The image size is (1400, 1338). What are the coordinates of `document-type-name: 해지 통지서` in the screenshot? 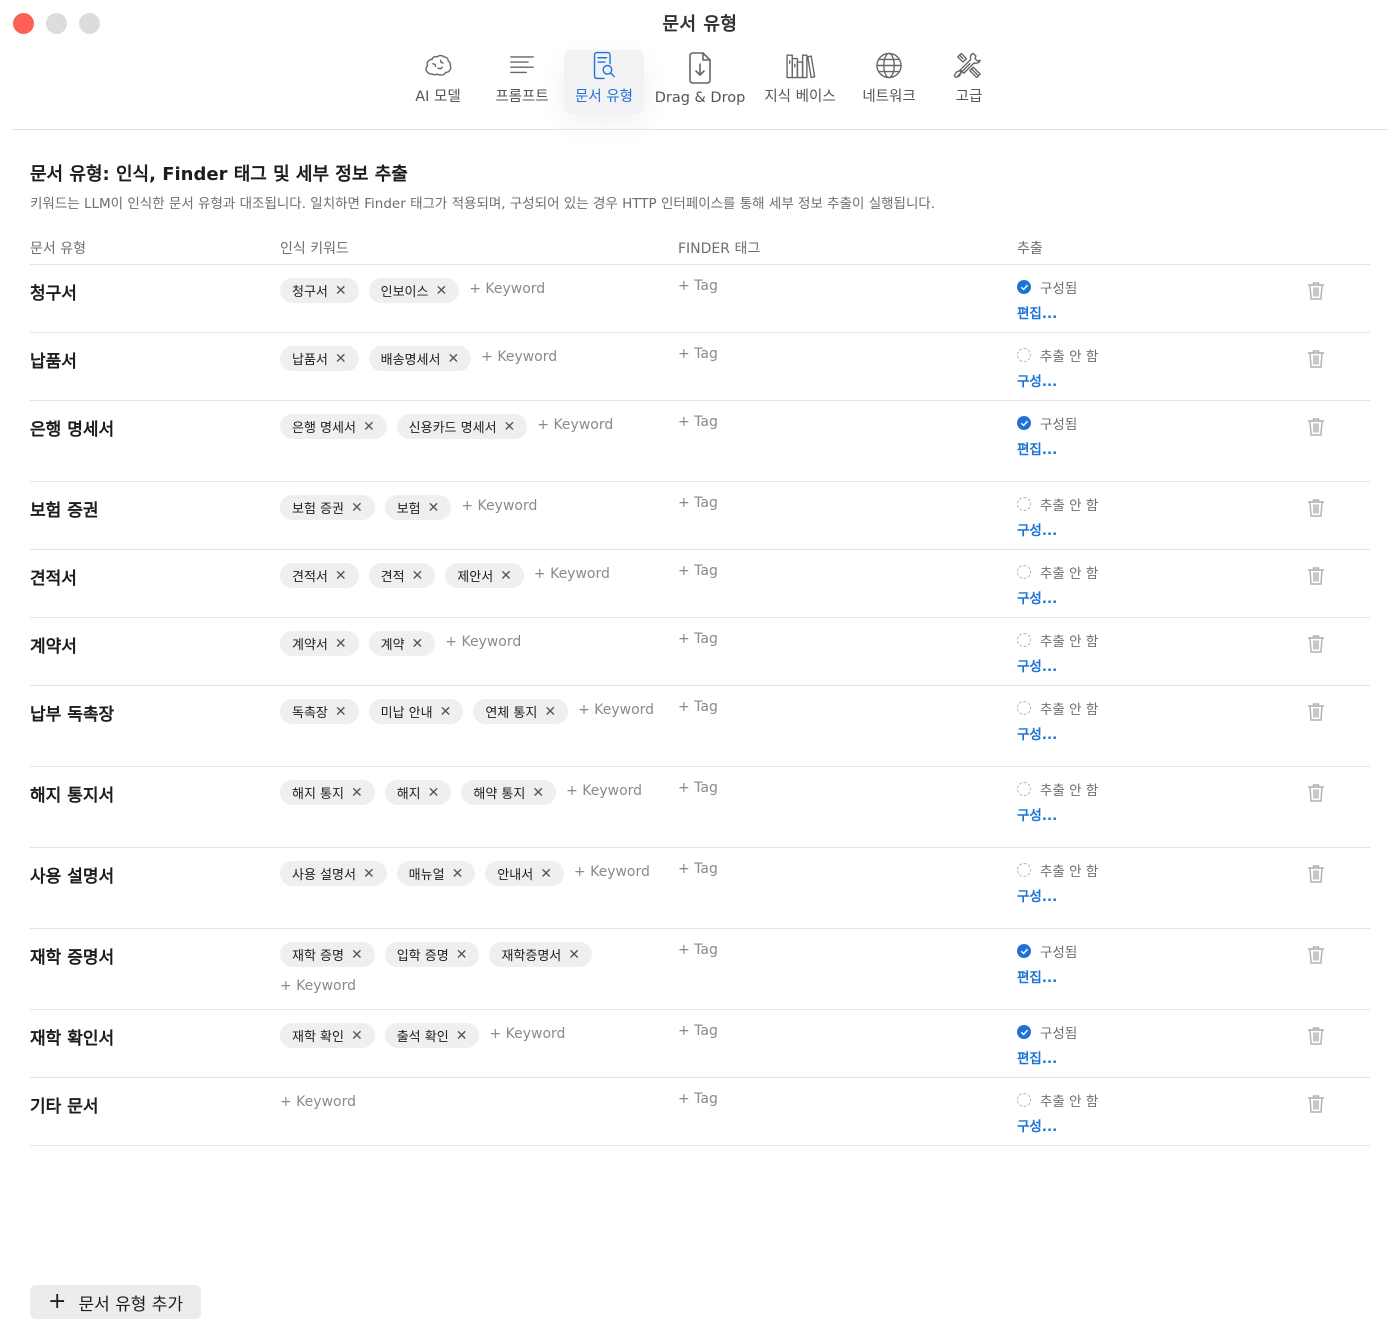 It's located at (72, 793).